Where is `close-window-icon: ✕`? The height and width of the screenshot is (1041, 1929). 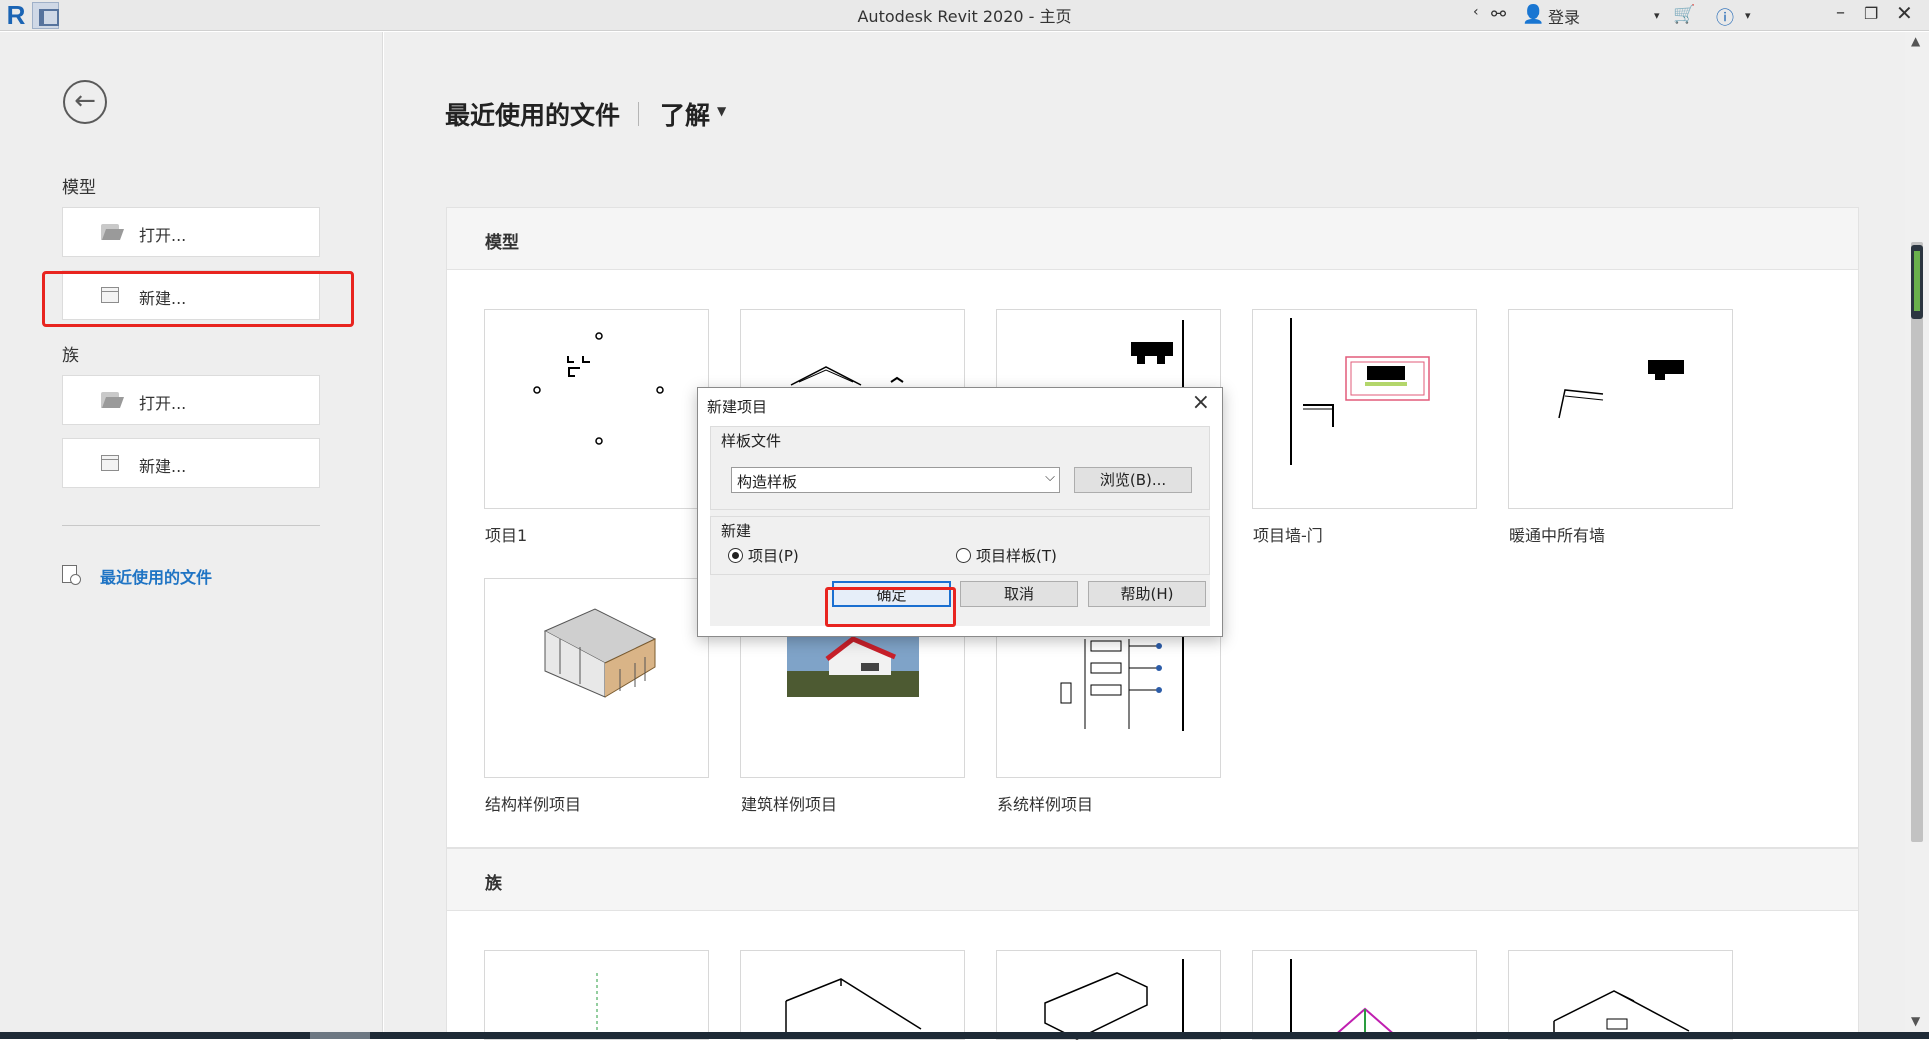 close-window-icon: ✕ is located at coordinates (1904, 13).